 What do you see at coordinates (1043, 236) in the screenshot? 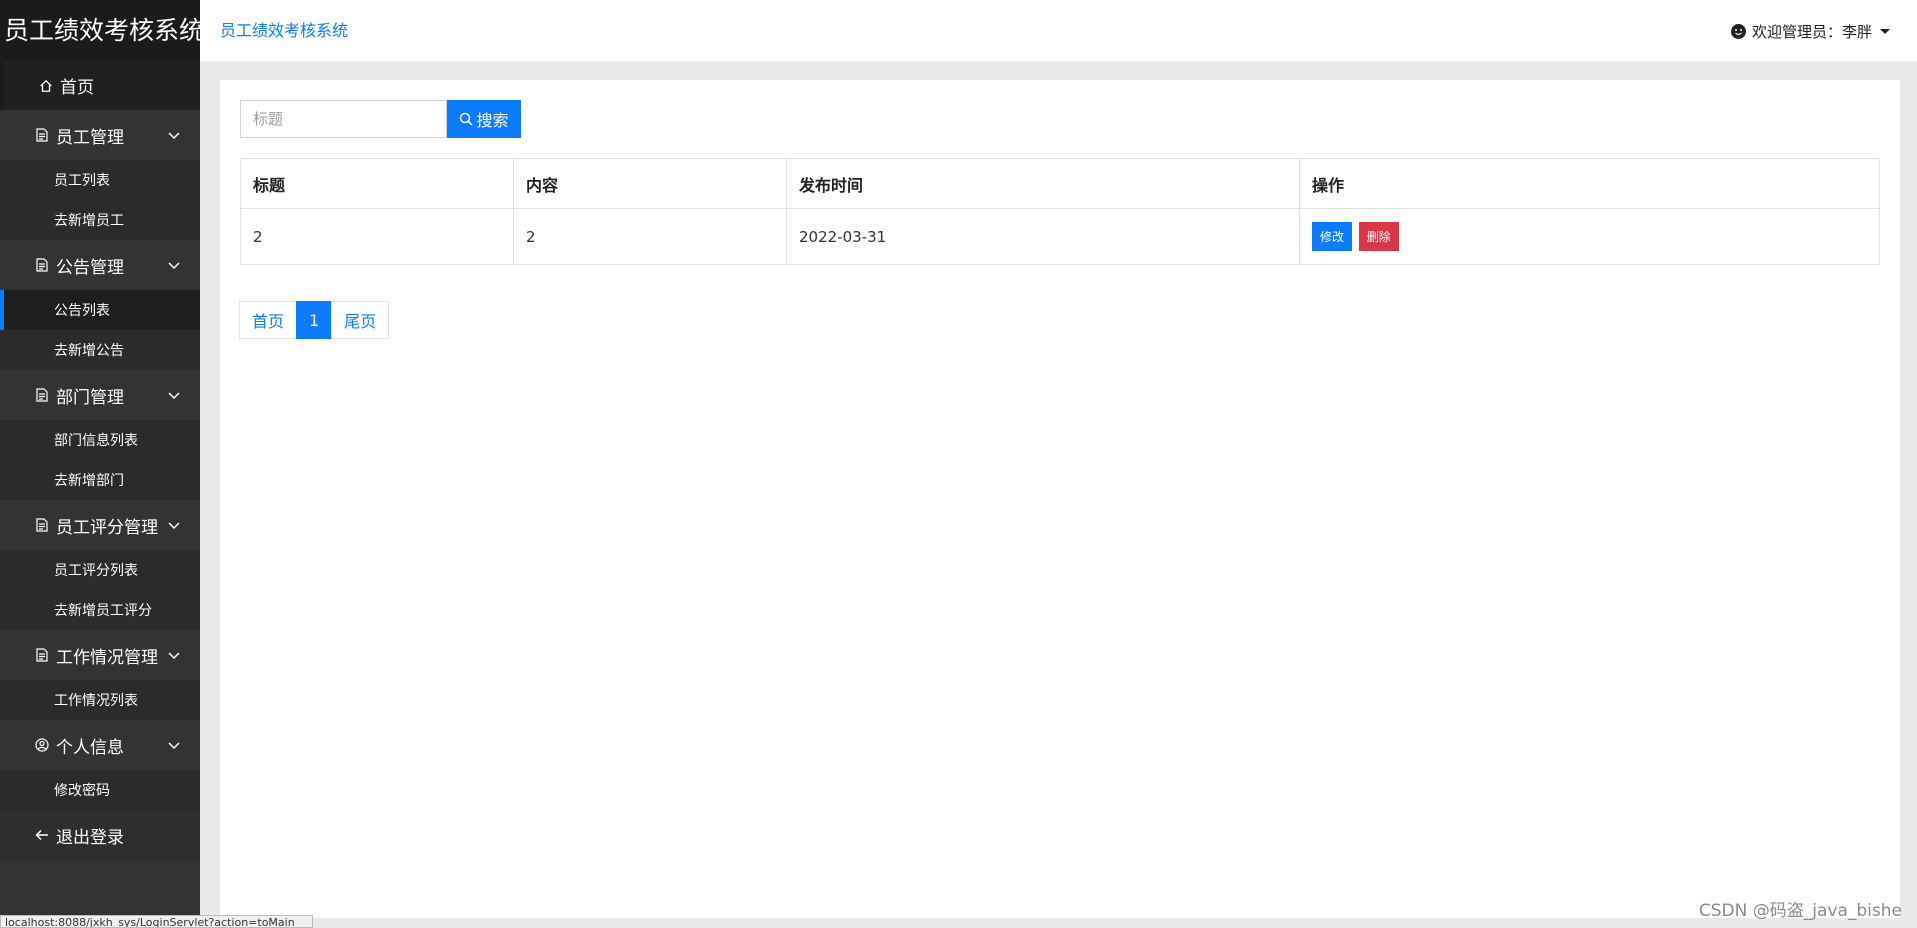
I see `cell-date: 2022-03-31` at bounding box center [1043, 236].